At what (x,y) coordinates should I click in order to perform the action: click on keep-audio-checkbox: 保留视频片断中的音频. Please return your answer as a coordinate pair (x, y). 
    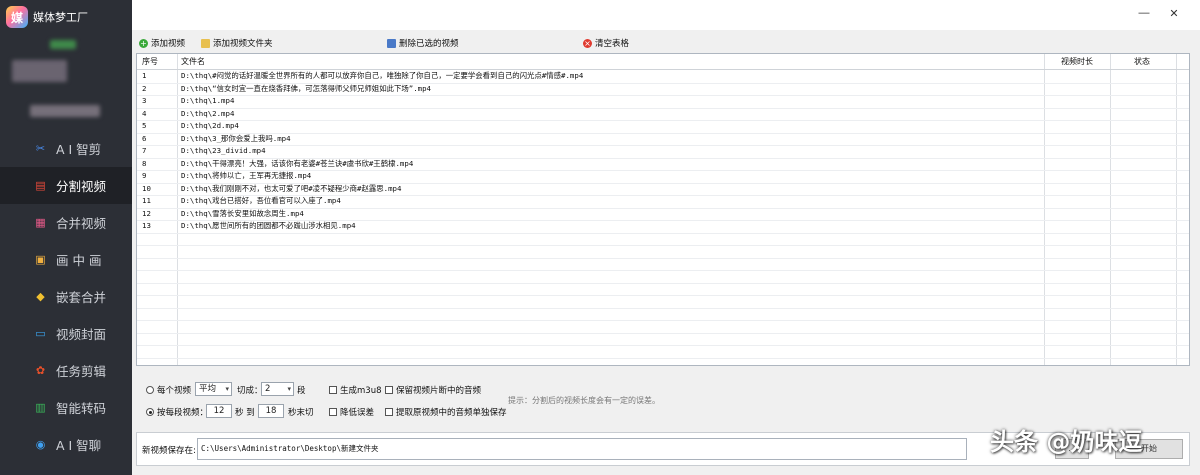
    Looking at the image, I should click on (433, 390).